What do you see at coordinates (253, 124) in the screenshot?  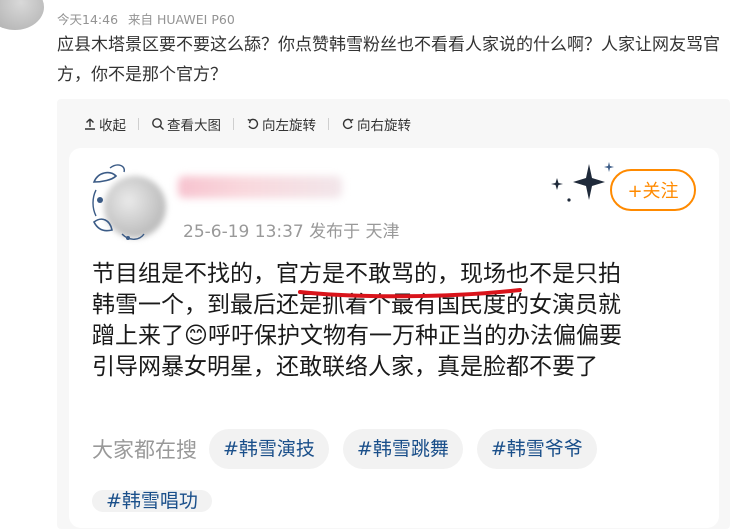 I see `rotate-left-icon` at bounding box center [253, 124].